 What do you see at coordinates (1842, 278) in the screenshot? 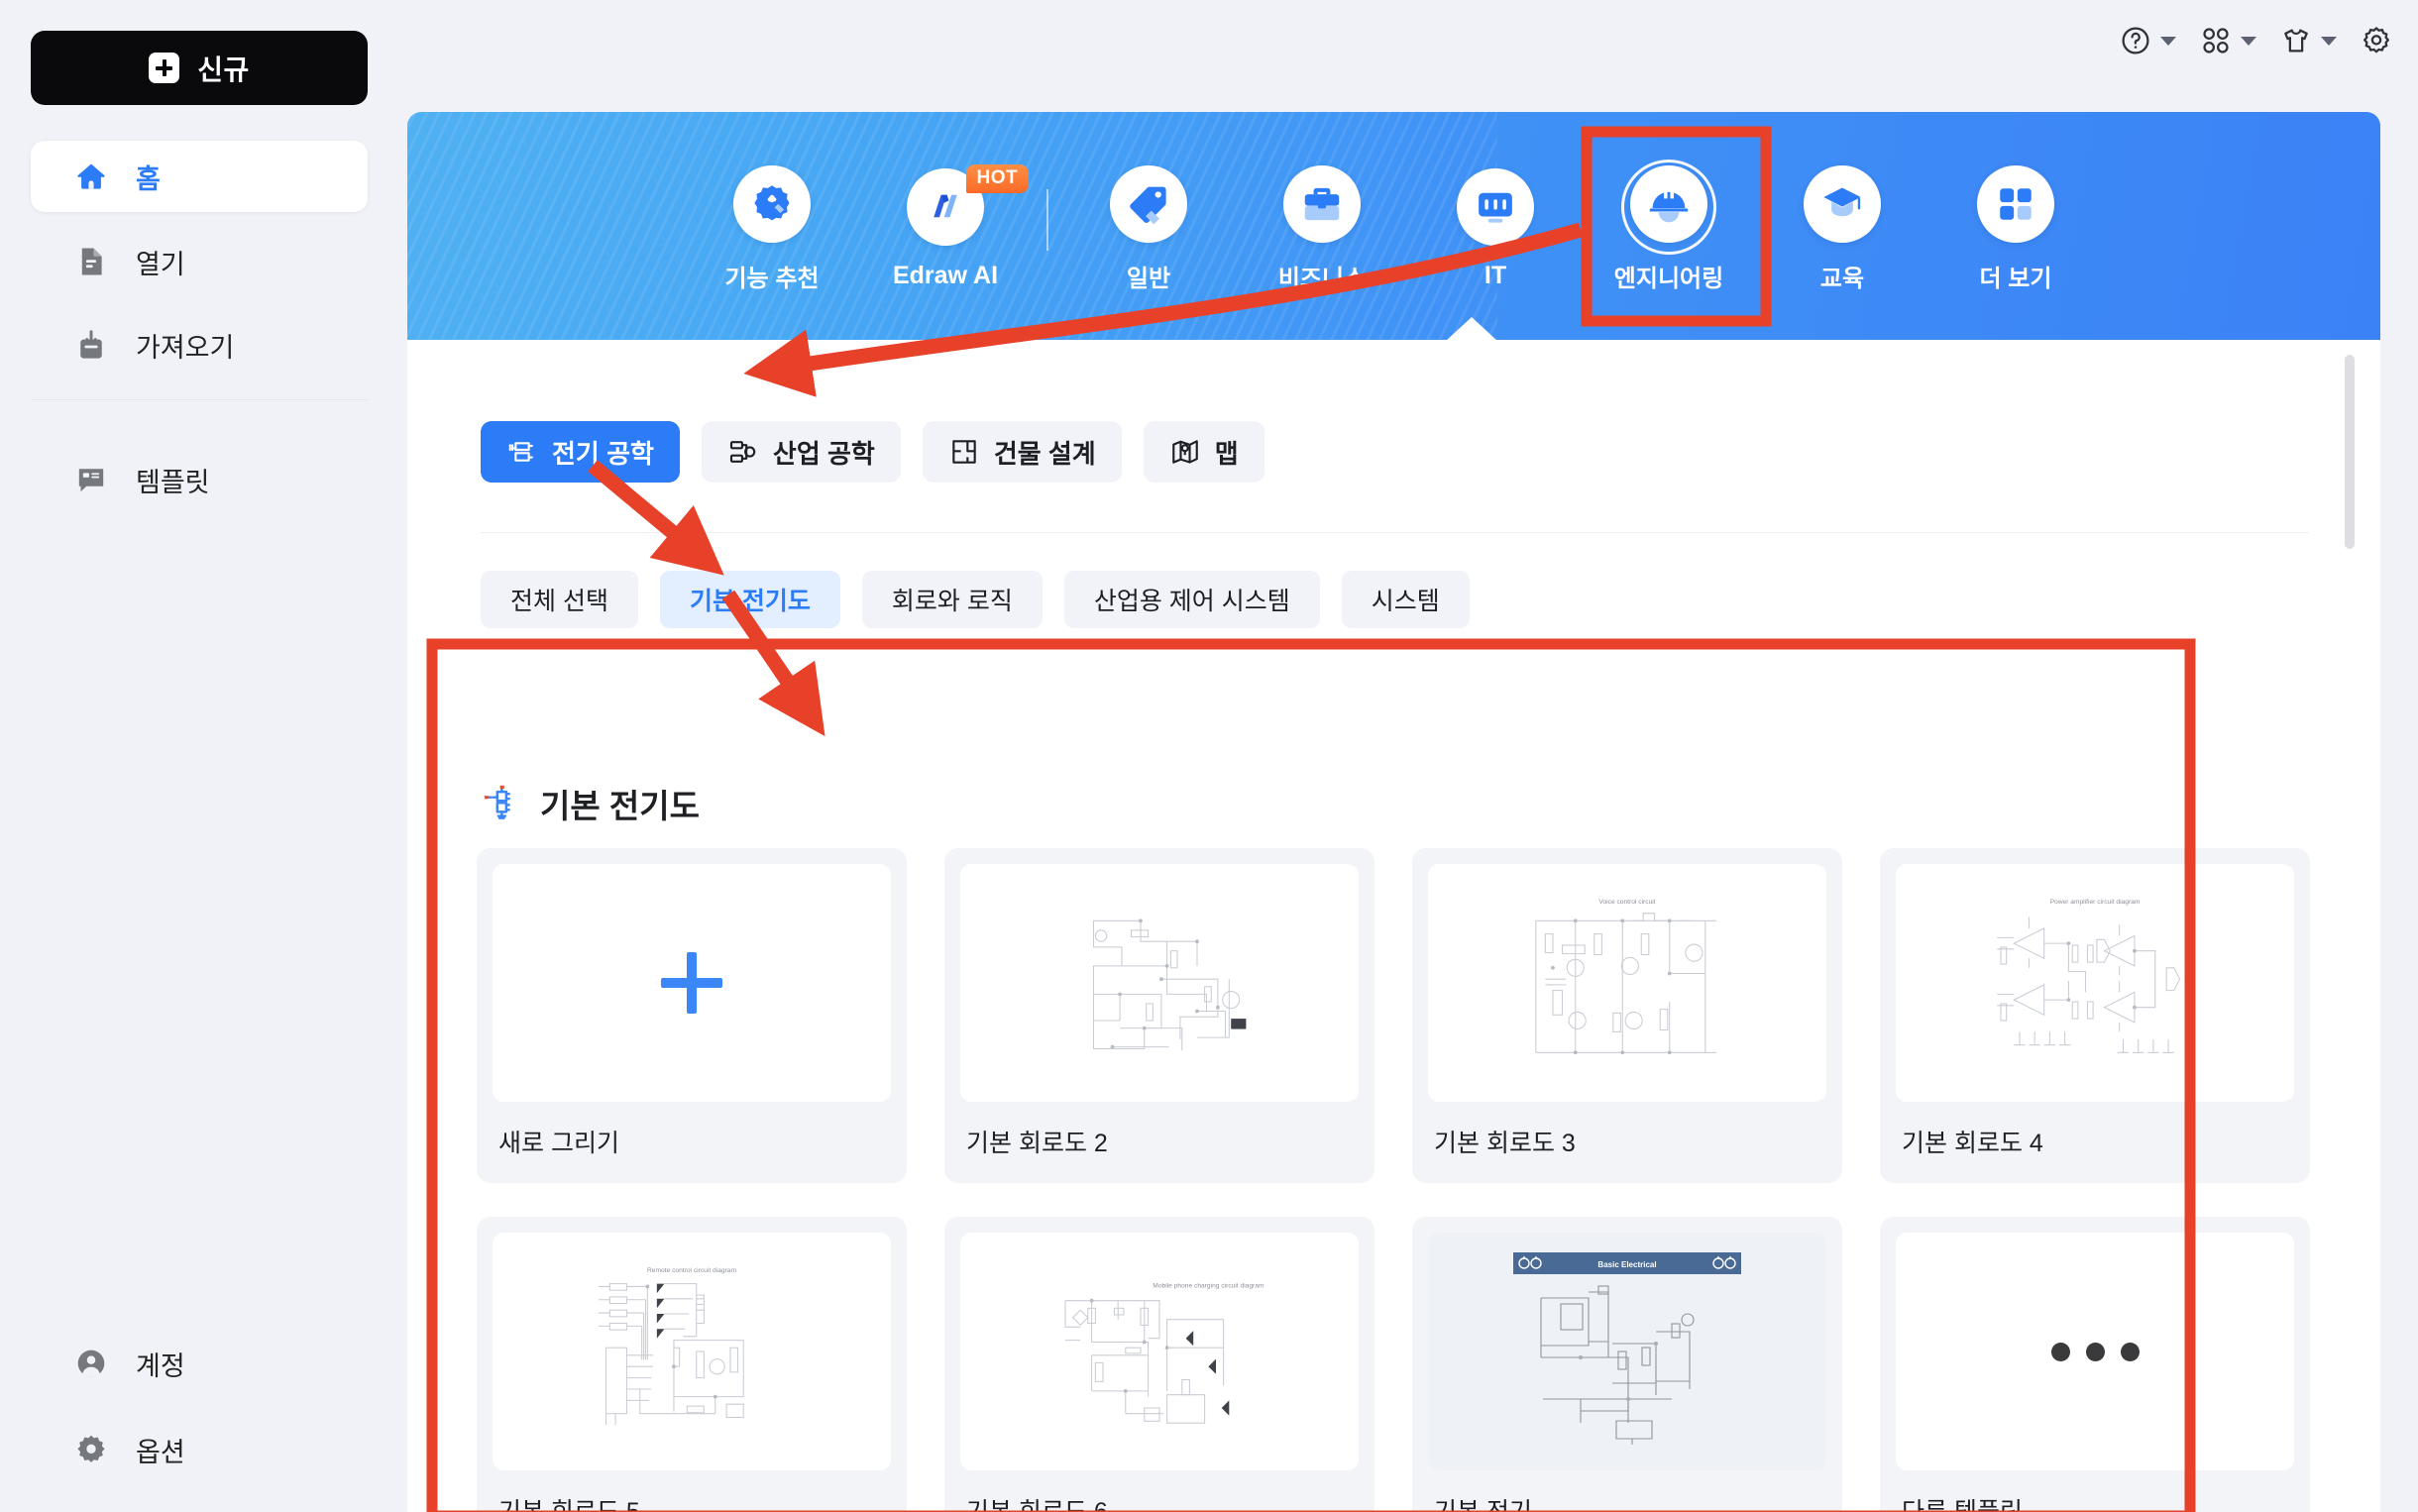
I see `category-label: 교육` at bounding box center [1842, 278].